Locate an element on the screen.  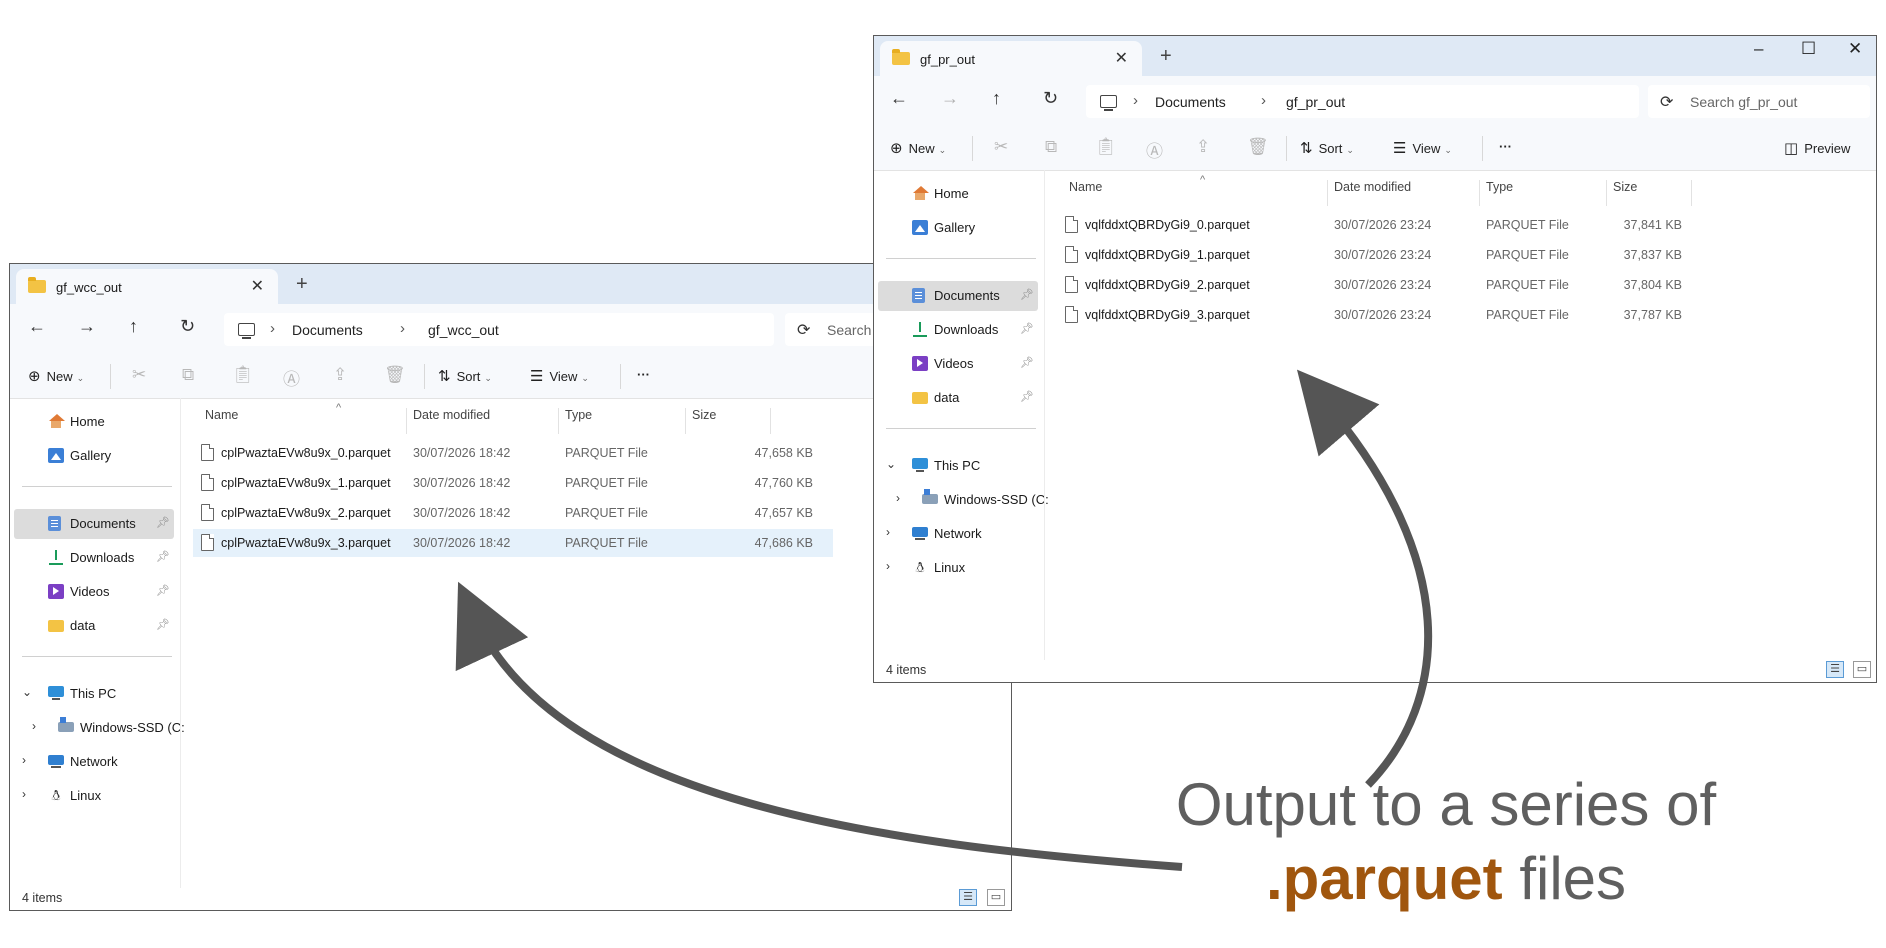
preview-pane-button: ◫ Preview is located at coordinates (1817, 148).